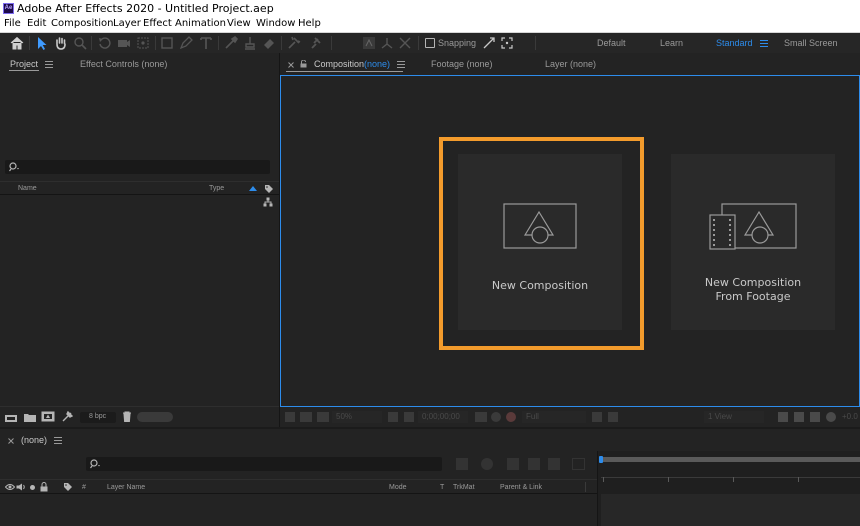  What do you see at coordinates (250, 43) in the screenshot?
I see `clone-stamp-tool-icon` at bounding box center [250, 43].